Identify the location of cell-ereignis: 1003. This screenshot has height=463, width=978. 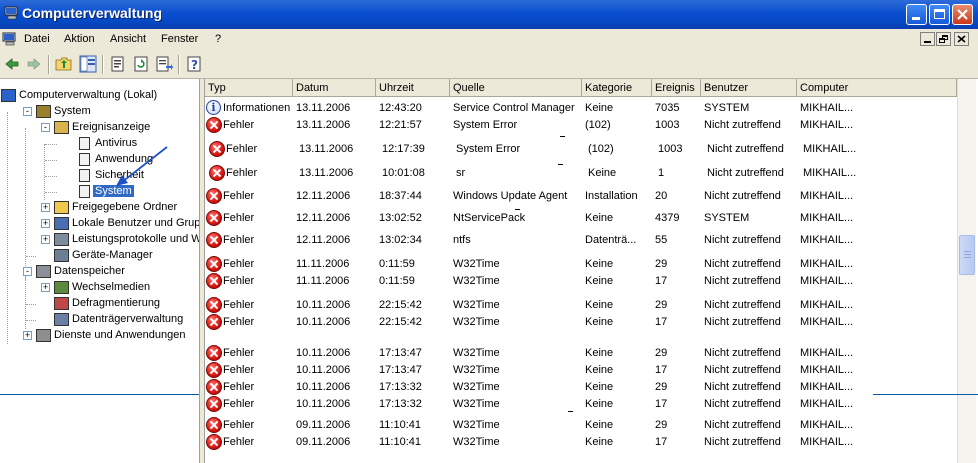
(667, 125).